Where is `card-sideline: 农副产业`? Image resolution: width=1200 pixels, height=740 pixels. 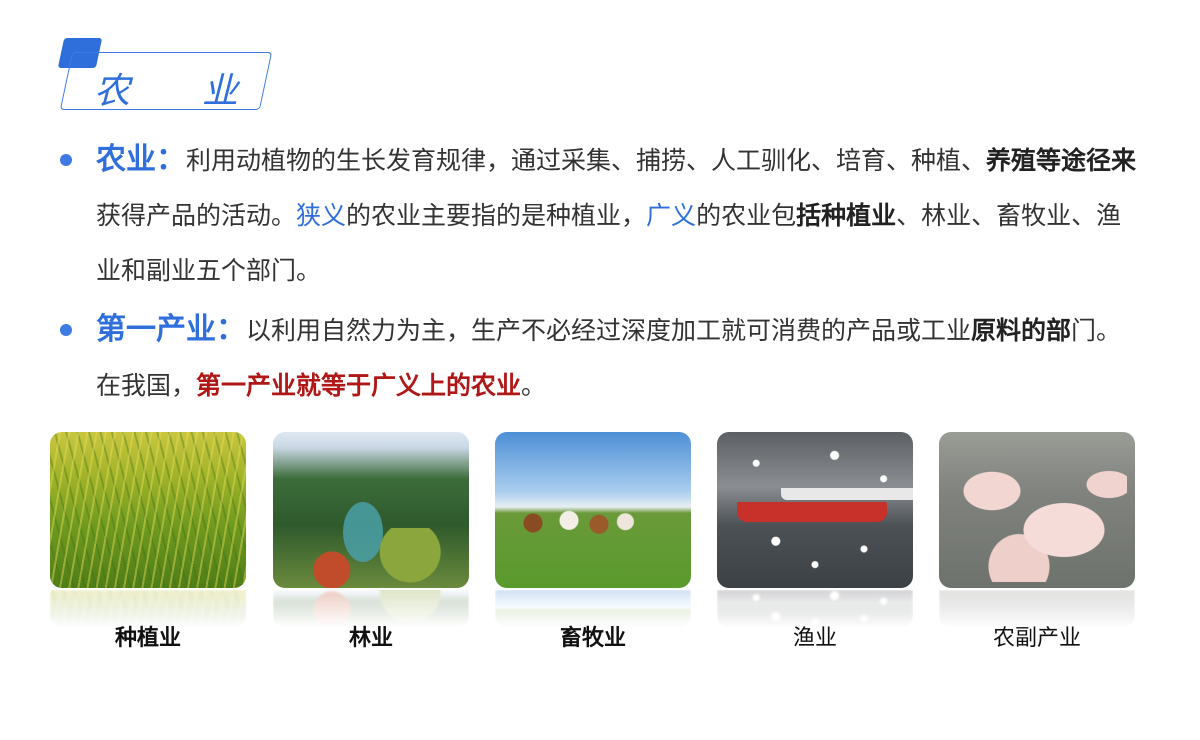
card-sideline: 农副产业 is located at coordinates (1037, 586).